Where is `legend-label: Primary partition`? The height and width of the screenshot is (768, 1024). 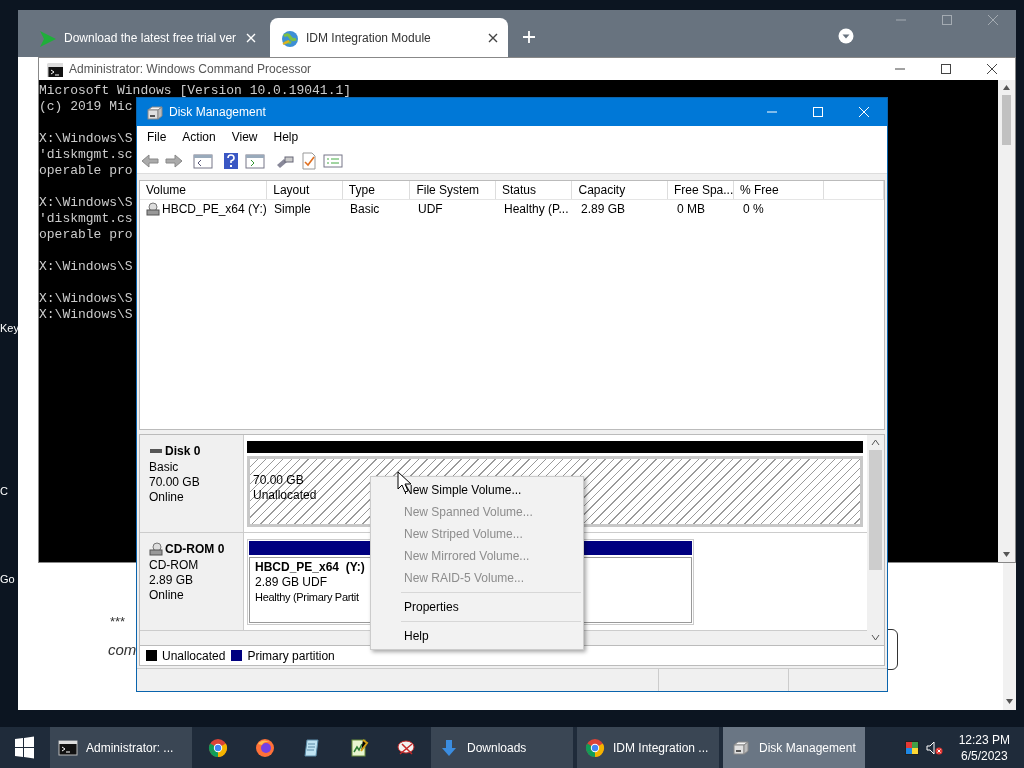 legend-label: Primary partition is located at coordinates (291, 656).